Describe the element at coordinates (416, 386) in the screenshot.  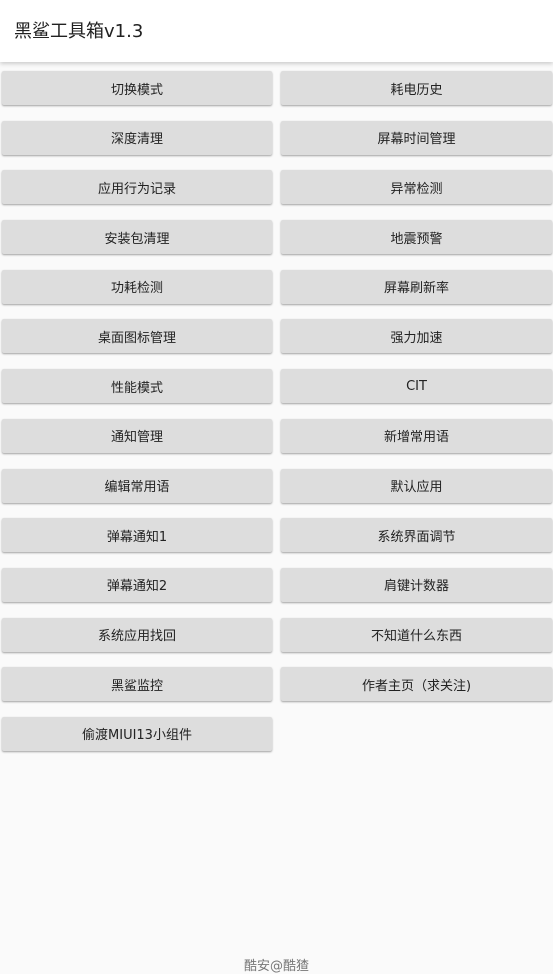
I see `tool-button: CIT` at that location.